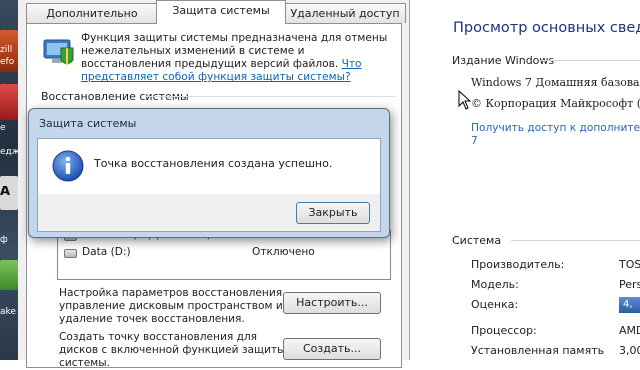  What do you see at coordinates (477, 240) in the screenshot?
I see `system-section-title: Система` at bounding box center [477, 240].